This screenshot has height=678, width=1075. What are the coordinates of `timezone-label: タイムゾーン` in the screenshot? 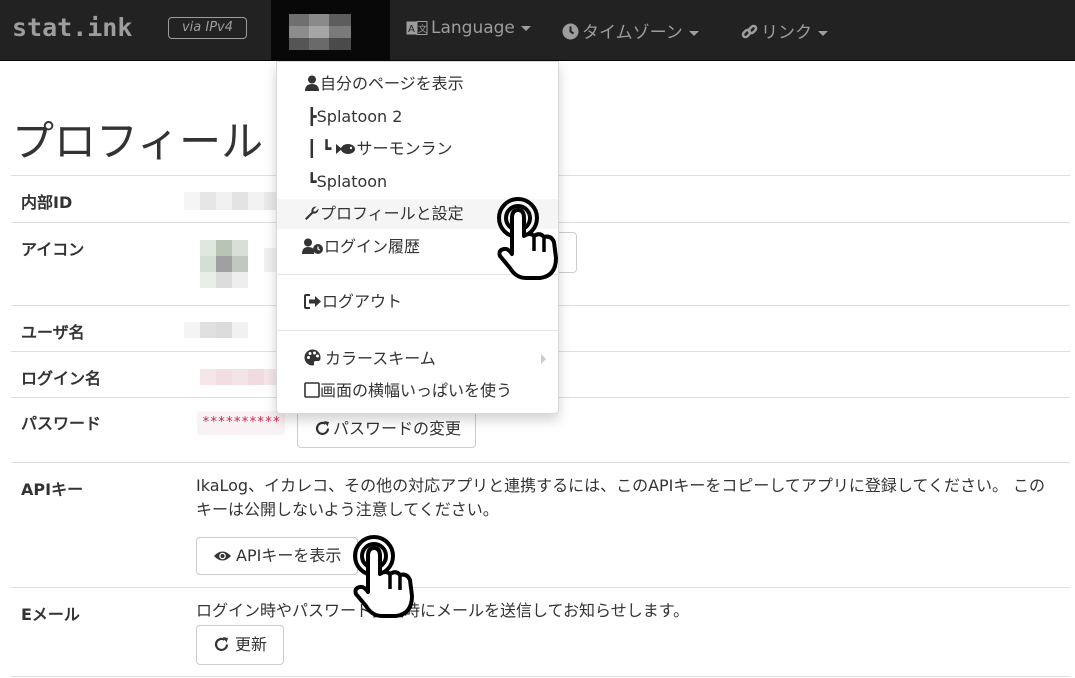 It's located at (632, 33).